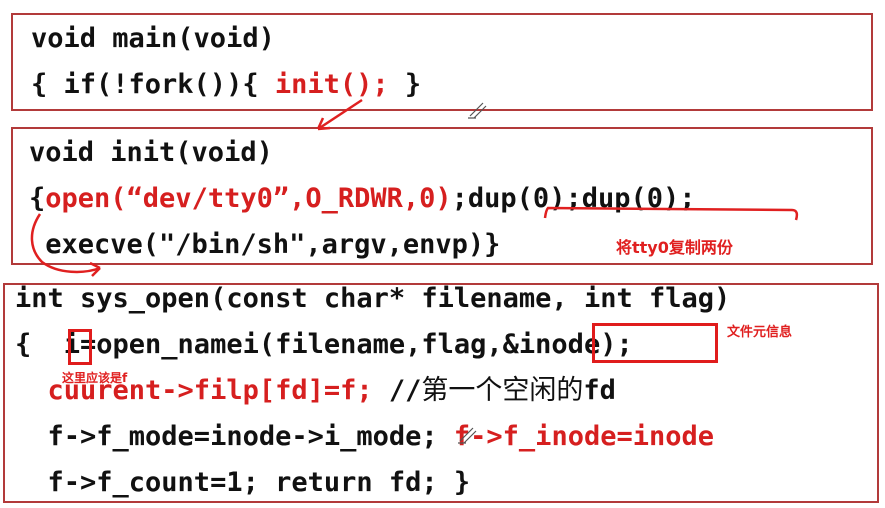 The image size is (885, 508). Describe the element at coordinates (502, 390) in the screenshot. I see `code-comment-cn: 第一个空闲的` at that location.